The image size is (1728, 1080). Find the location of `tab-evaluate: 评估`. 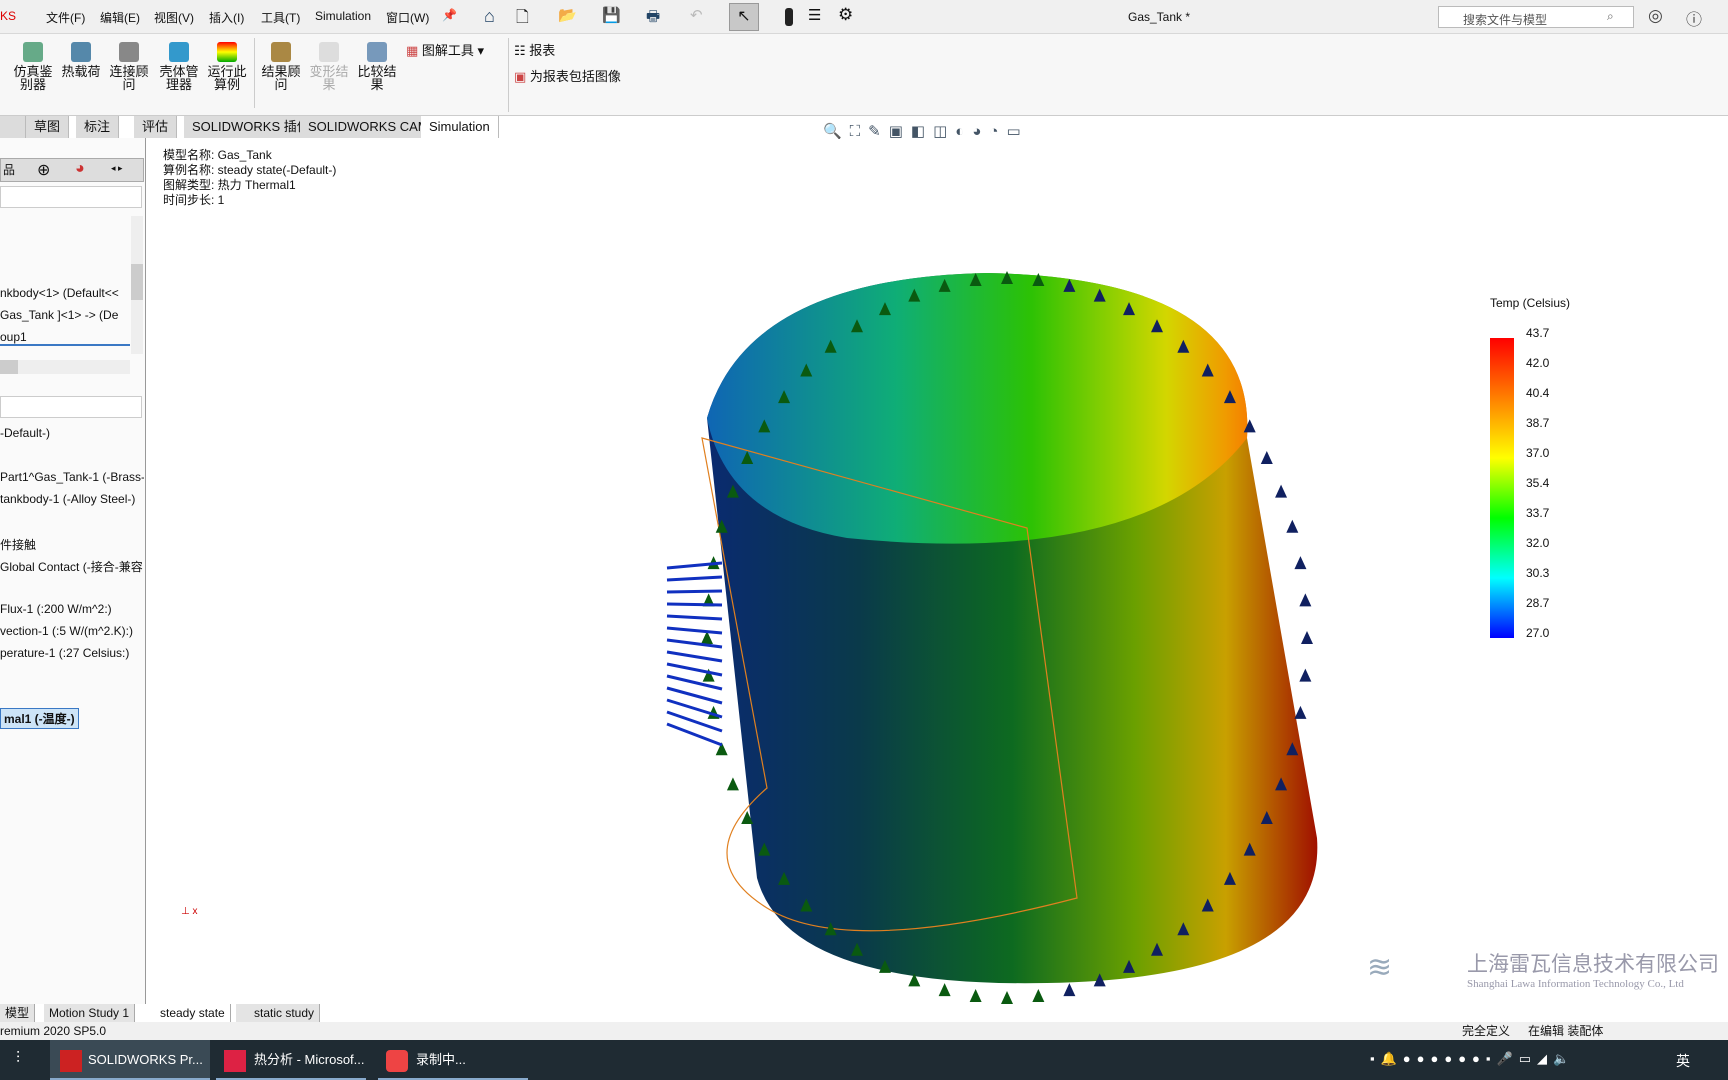

tab-evaluate: 评估 is located at coordinates (156, 127).